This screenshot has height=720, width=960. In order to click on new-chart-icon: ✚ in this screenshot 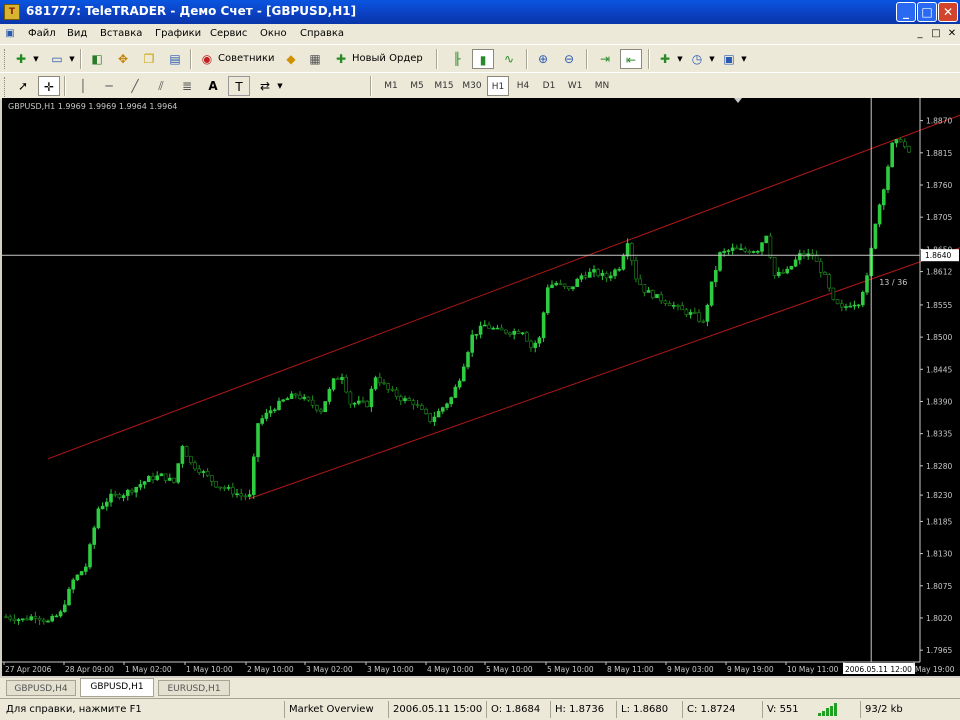, I will do `click(21, 59)`.